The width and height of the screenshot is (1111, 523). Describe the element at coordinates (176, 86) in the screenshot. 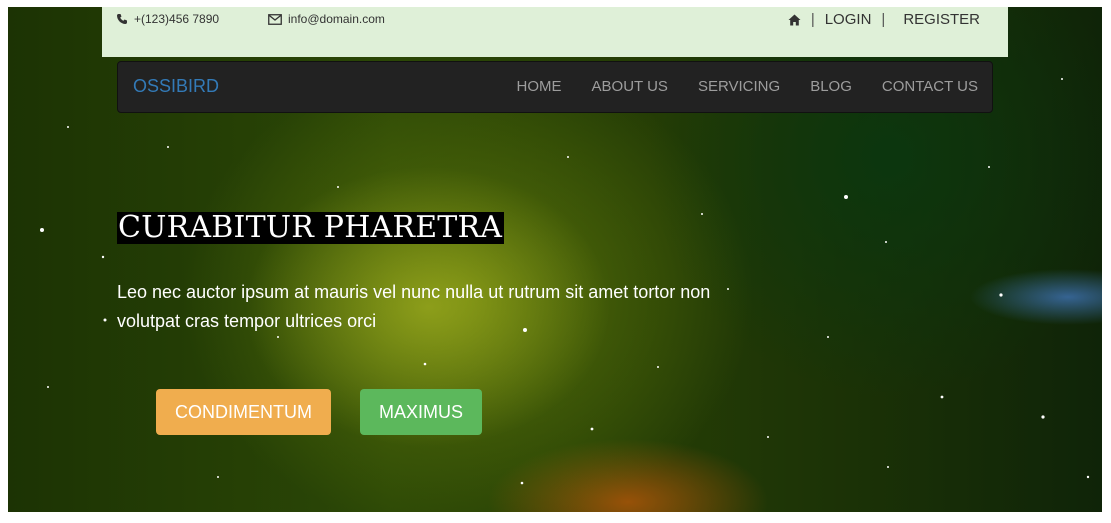

I see `brand-logo: OSSIBIRD` at that location.